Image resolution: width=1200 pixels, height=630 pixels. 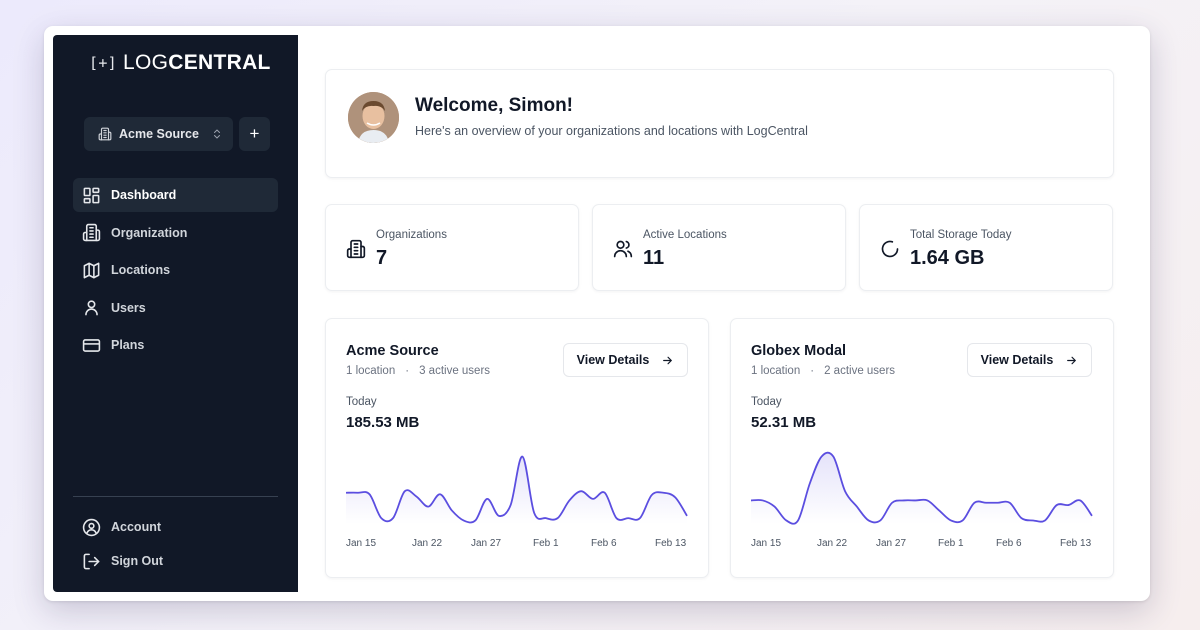 What do you see at coordinates (411, 235) in the screenshot?
I see `stat-label: Organizations` at bounding box center [411, 235].